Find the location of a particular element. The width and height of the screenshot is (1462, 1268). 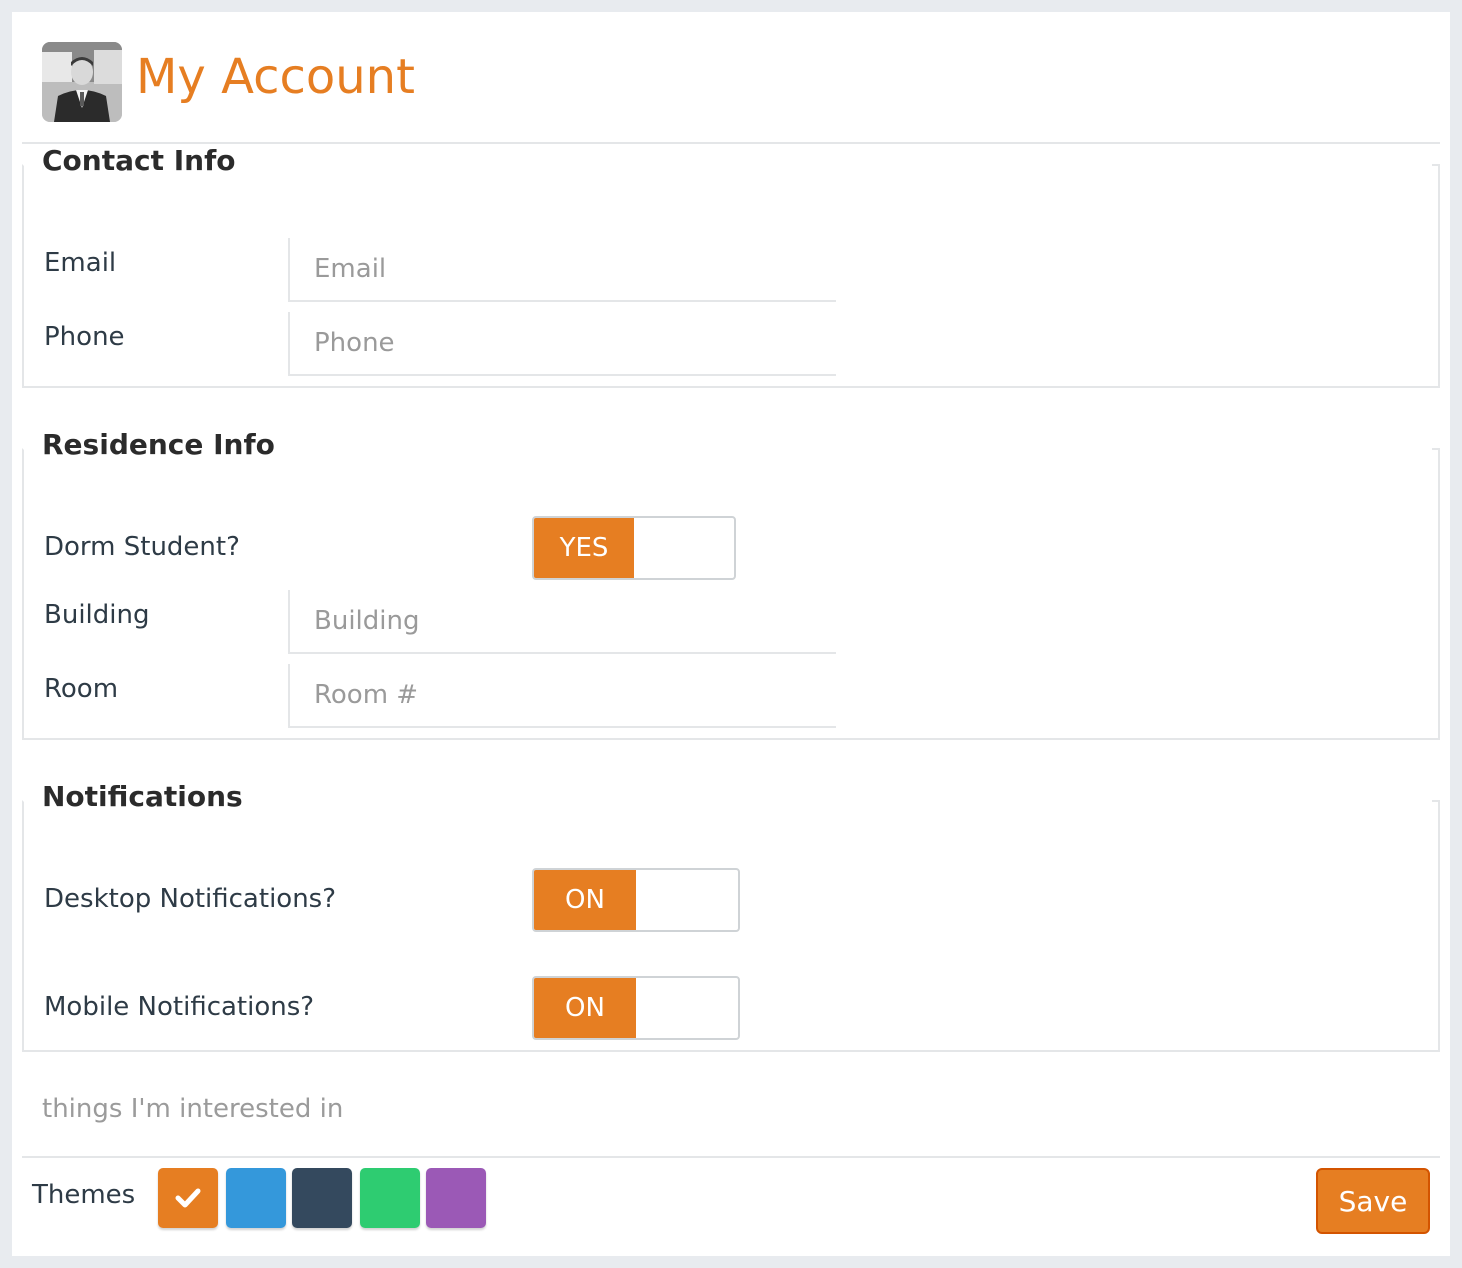

check-icon is located at coordinates (188, 1198).